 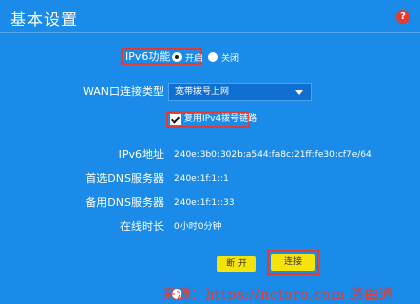 I want to click on radio-unselected-icon, so click(x=213, y=57).